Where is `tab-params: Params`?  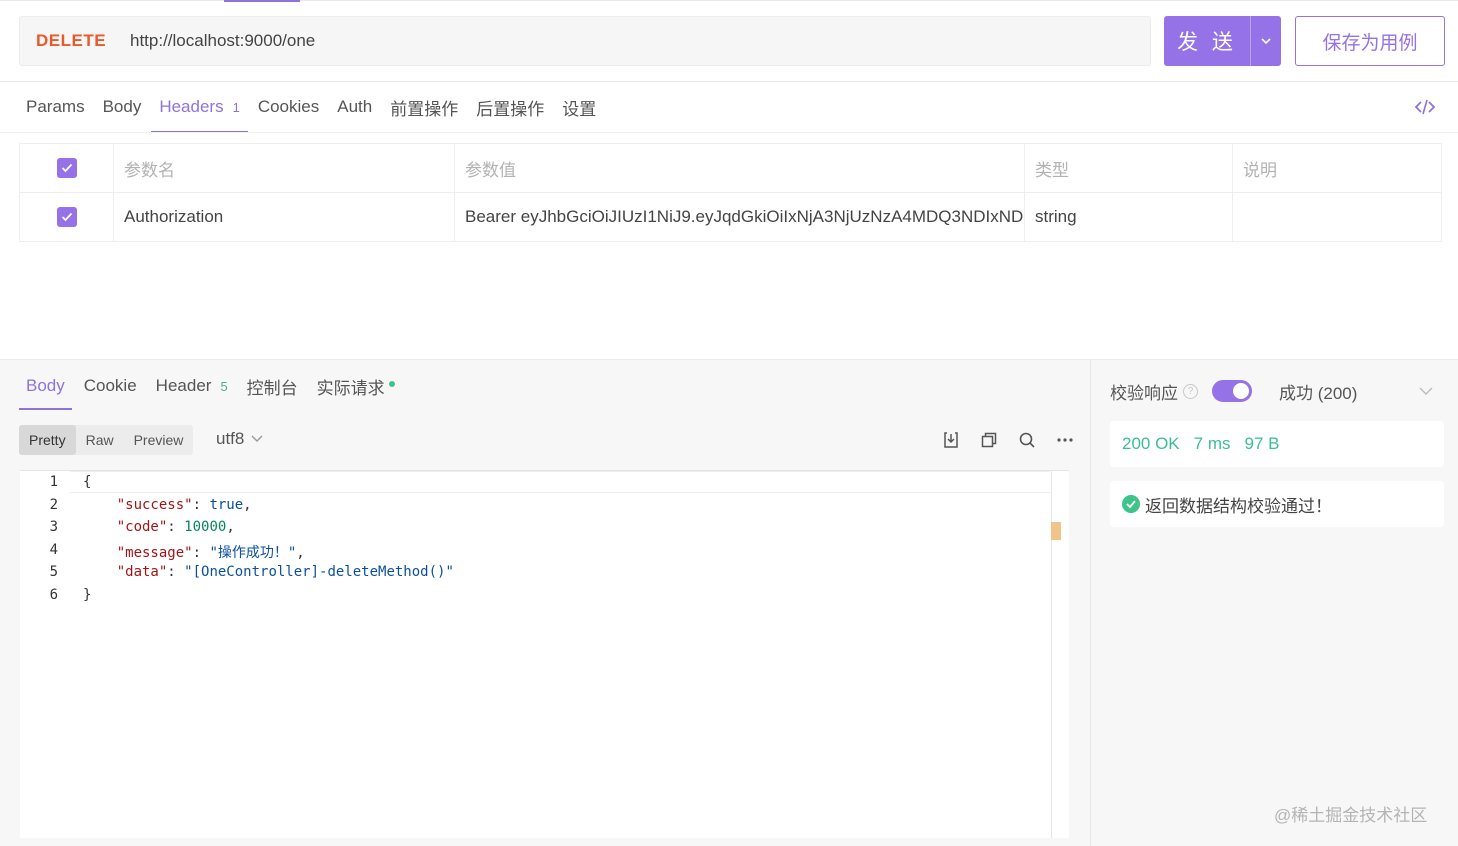 tab-params: Params is located at coordinates (55, 107).